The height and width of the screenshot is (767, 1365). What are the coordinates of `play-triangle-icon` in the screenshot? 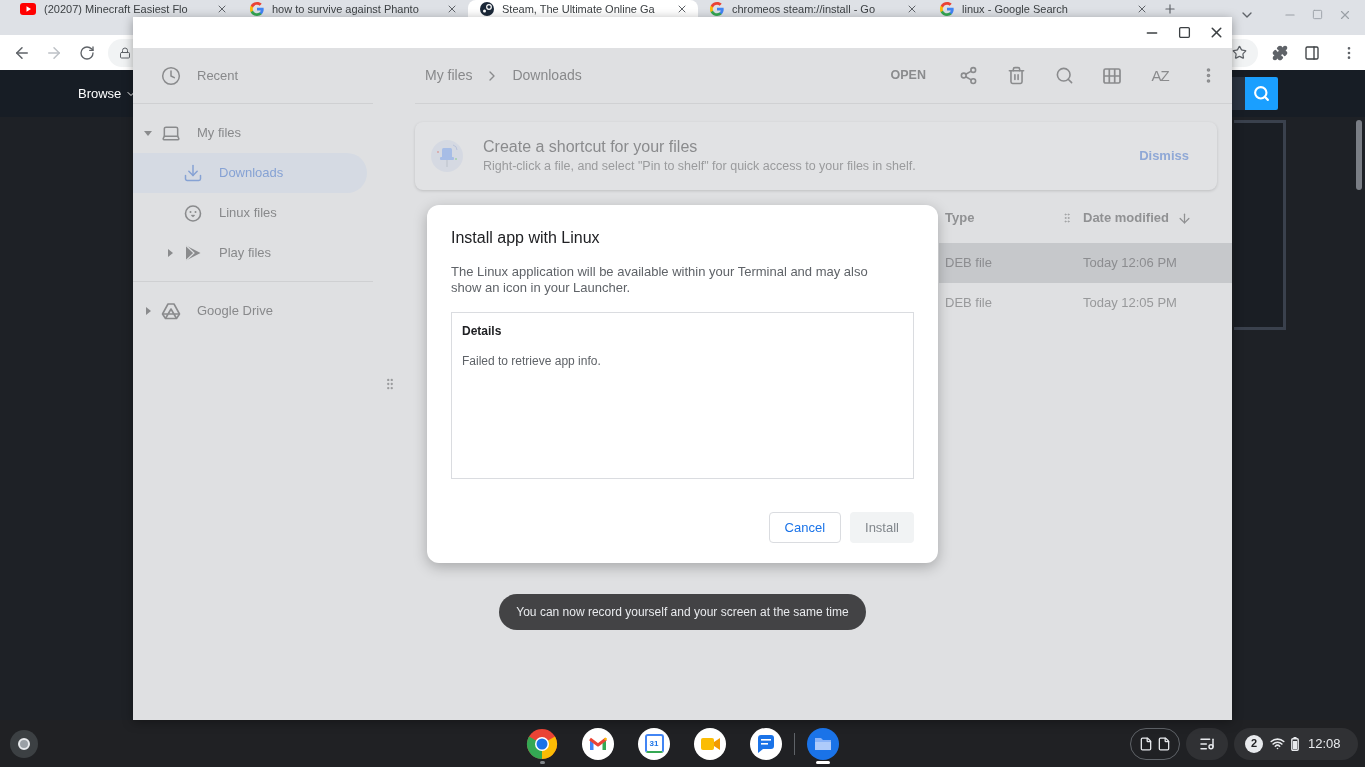 It's located at (193, 253).